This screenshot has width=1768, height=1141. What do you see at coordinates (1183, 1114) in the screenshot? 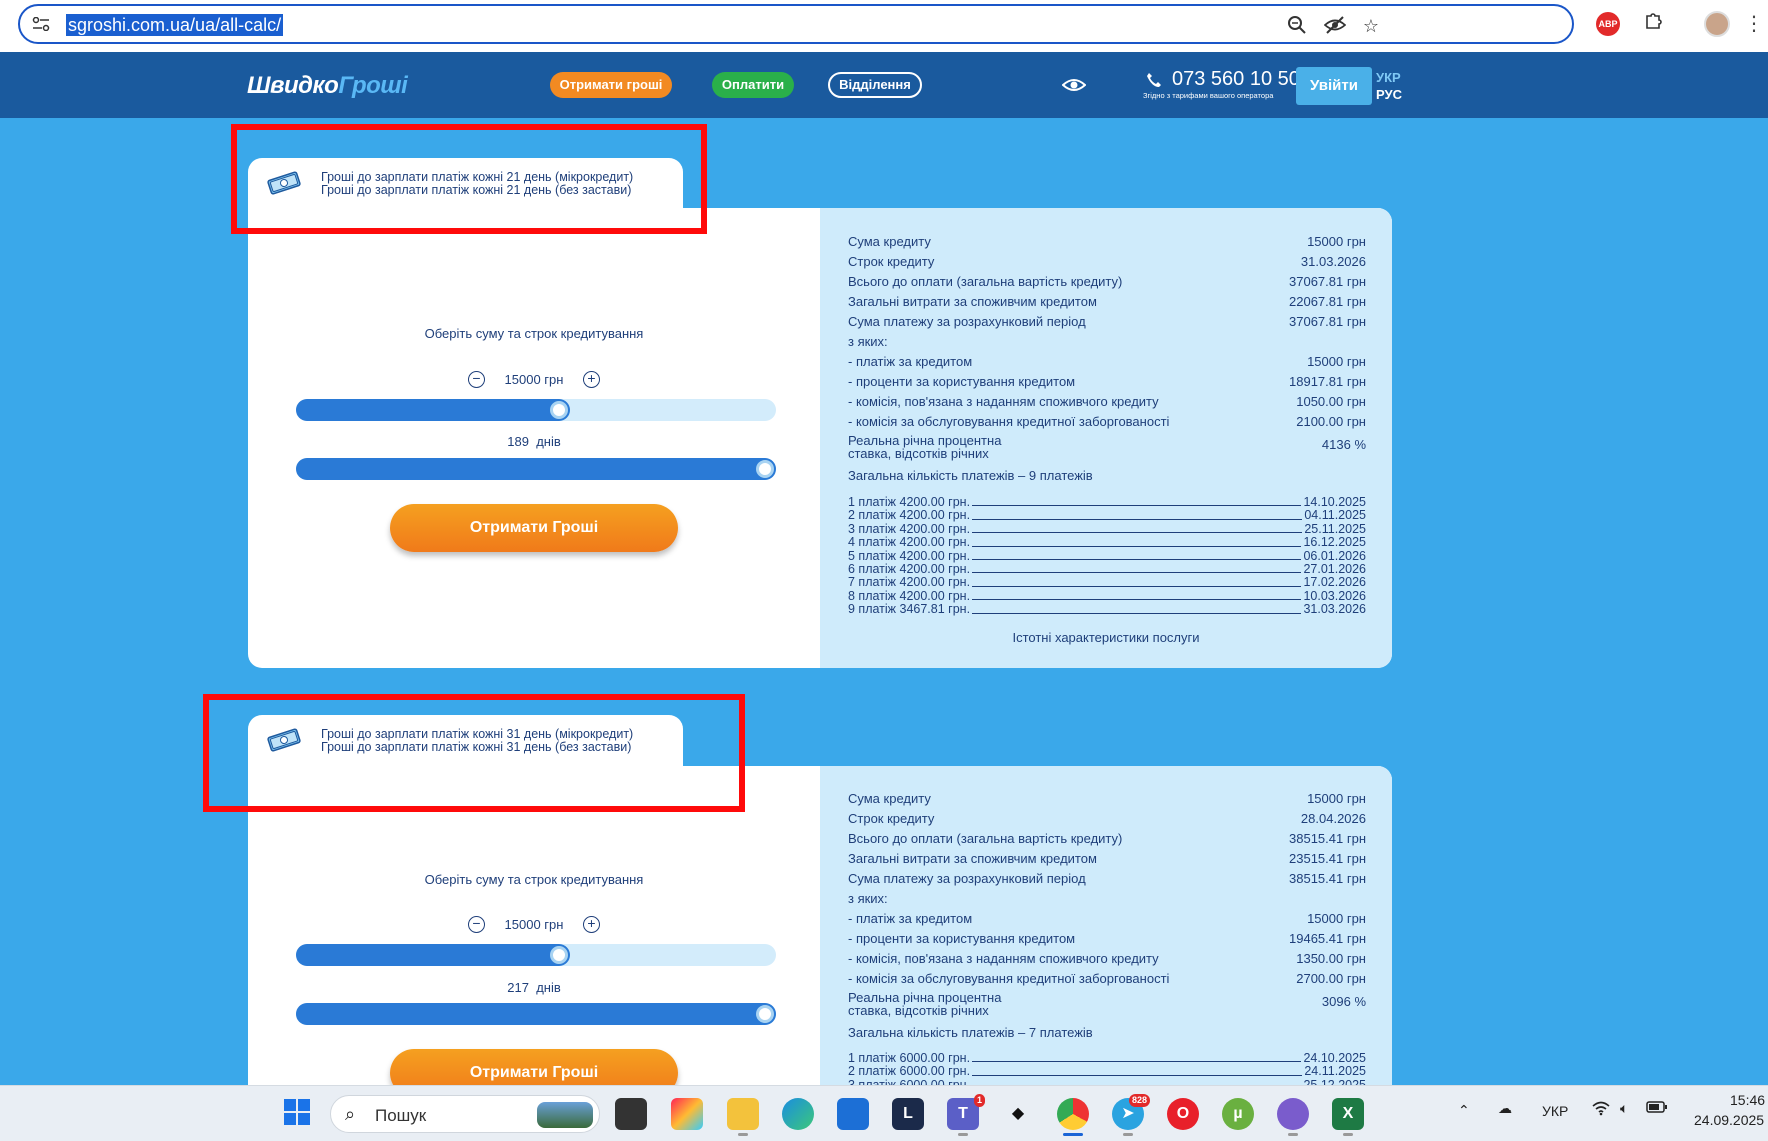
I see `opera-icon: O` at bounding box center [1183, 1114].